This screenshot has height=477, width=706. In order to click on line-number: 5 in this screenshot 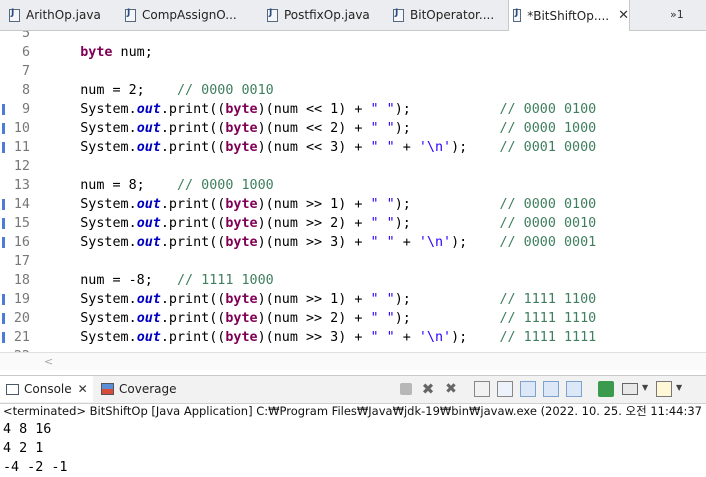, I will do `click(25, 36)`.